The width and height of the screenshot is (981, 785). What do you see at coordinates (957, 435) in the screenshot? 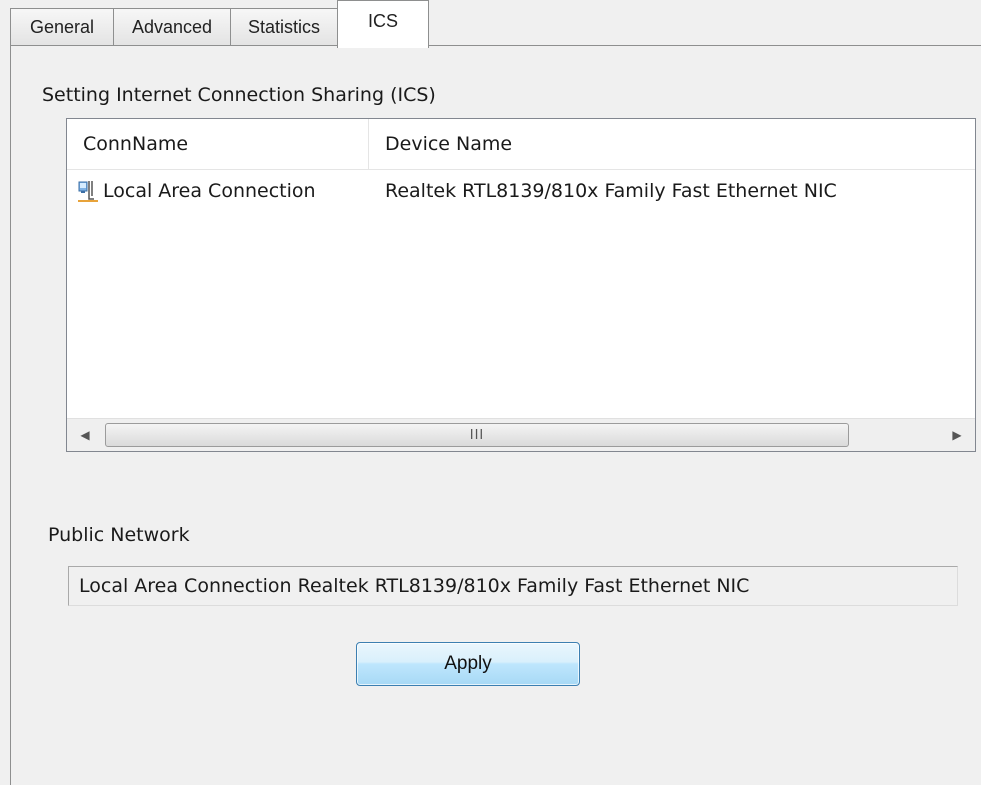
I see `scroll-right-arrow-icon: ▶` at bounding box center [957, 435].